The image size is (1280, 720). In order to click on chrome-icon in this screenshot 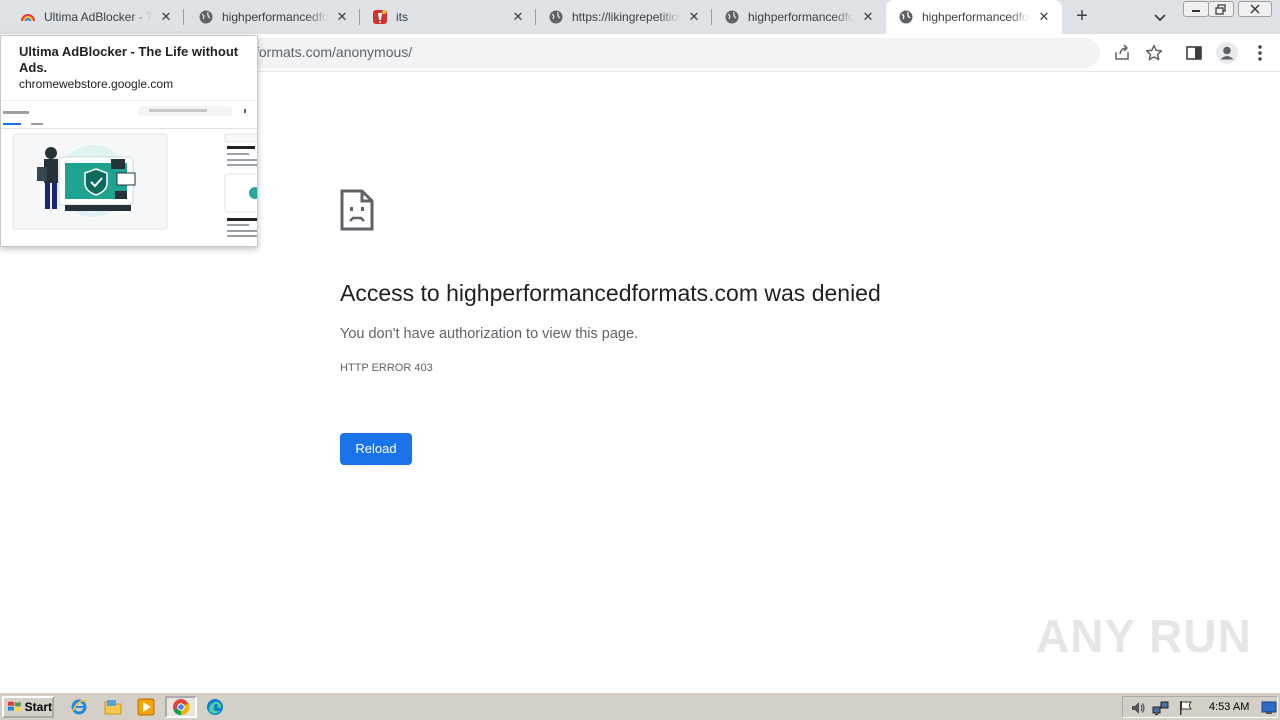, I will do `click(181, 707)`.